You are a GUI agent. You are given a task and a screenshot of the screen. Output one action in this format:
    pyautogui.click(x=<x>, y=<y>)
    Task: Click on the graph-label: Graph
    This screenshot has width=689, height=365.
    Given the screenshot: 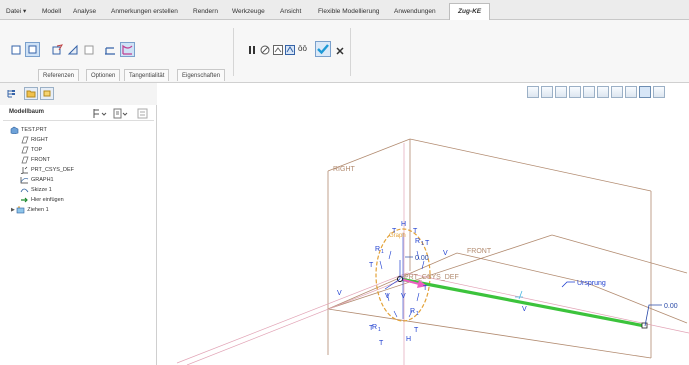 What is the action you would take?
    pyautogui.click(x=397, y=236)
    